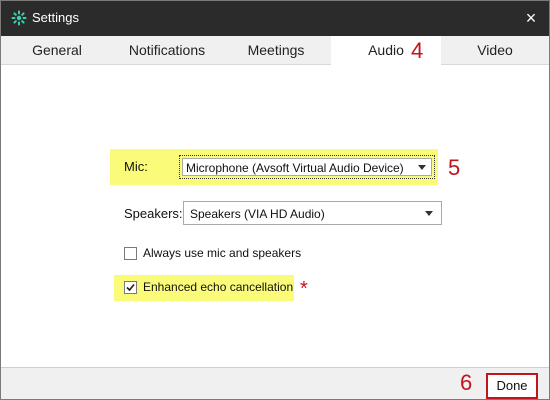 The height and width of the screenshot is (400, 550). I want to click on tab-video: Video, so click(495, 50).